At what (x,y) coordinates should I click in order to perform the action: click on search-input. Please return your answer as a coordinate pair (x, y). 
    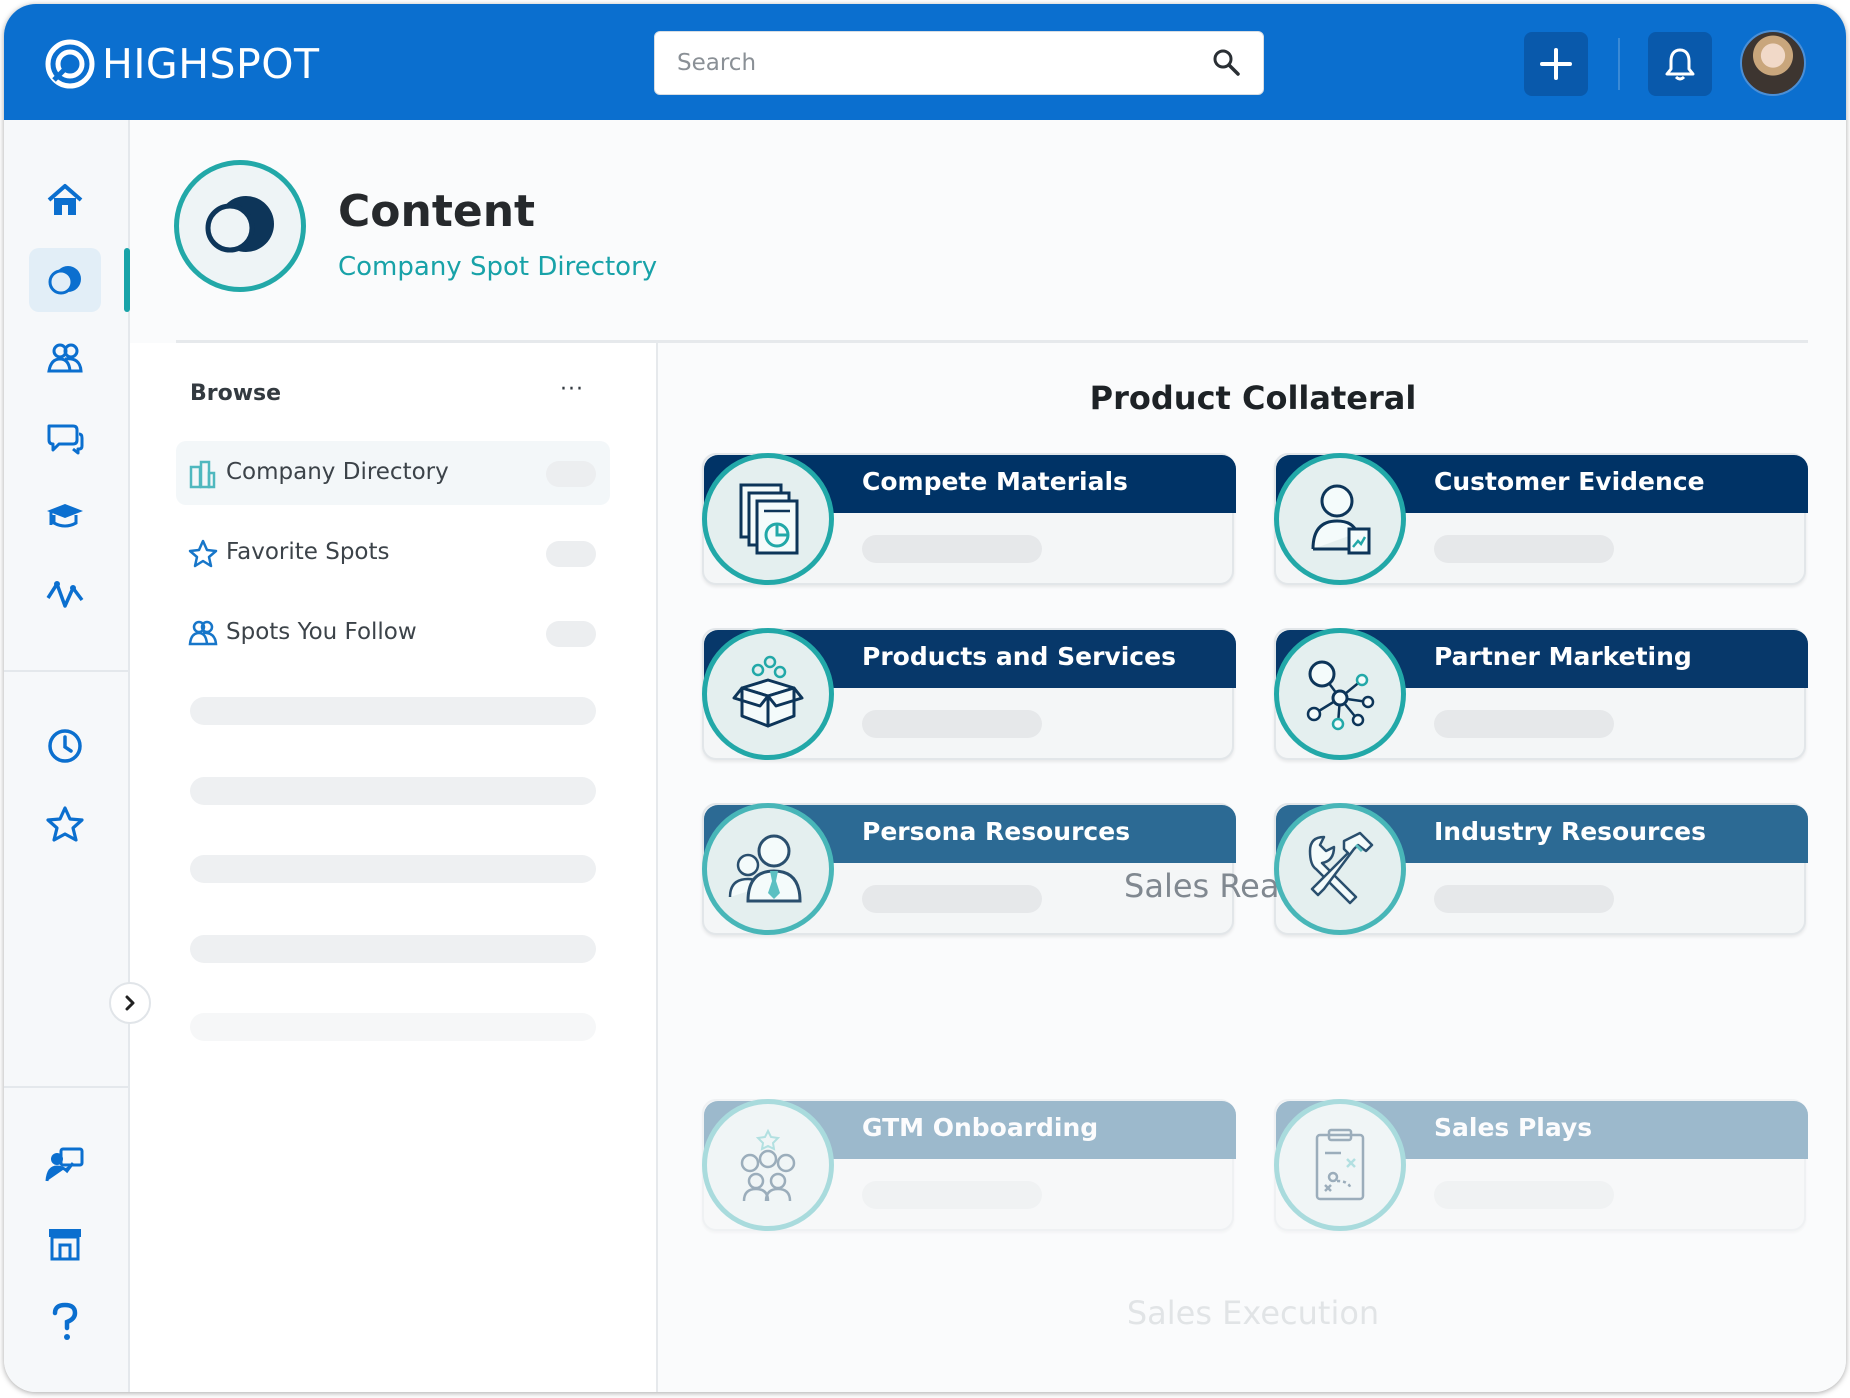
    Looking at the image, I should click on (959, 63).